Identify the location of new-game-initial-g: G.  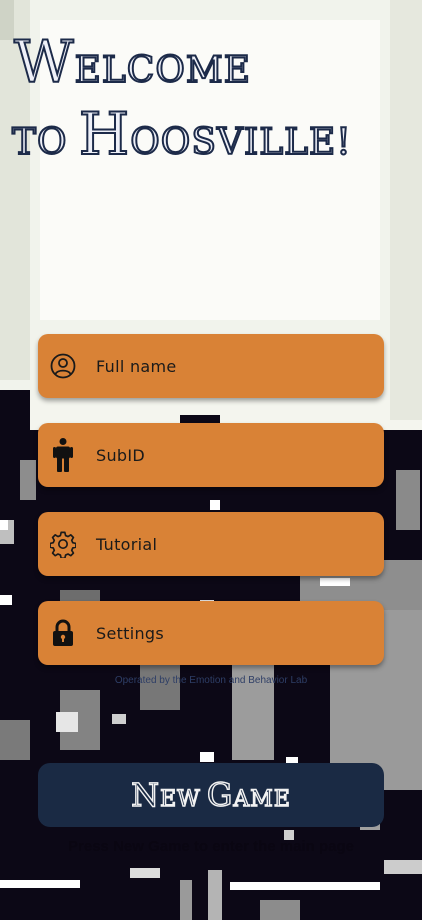
(220, 794).